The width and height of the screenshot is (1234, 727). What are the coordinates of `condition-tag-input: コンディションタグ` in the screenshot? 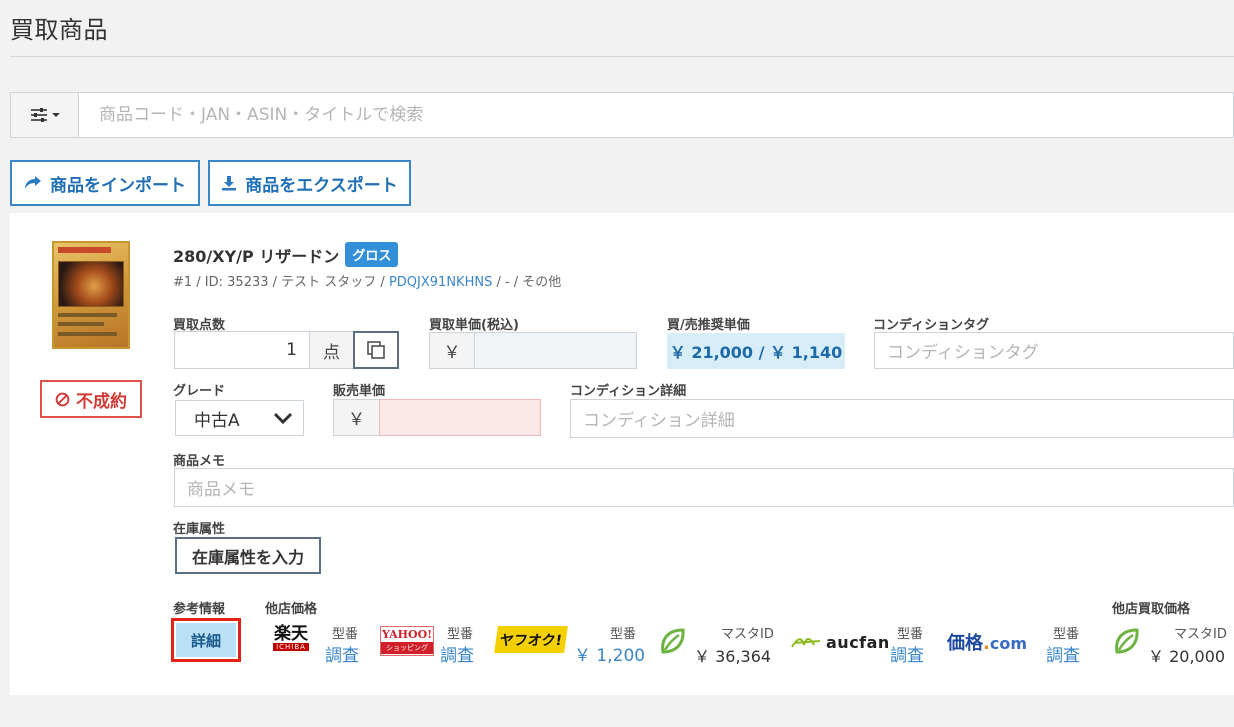 It's located at (1054, 350).